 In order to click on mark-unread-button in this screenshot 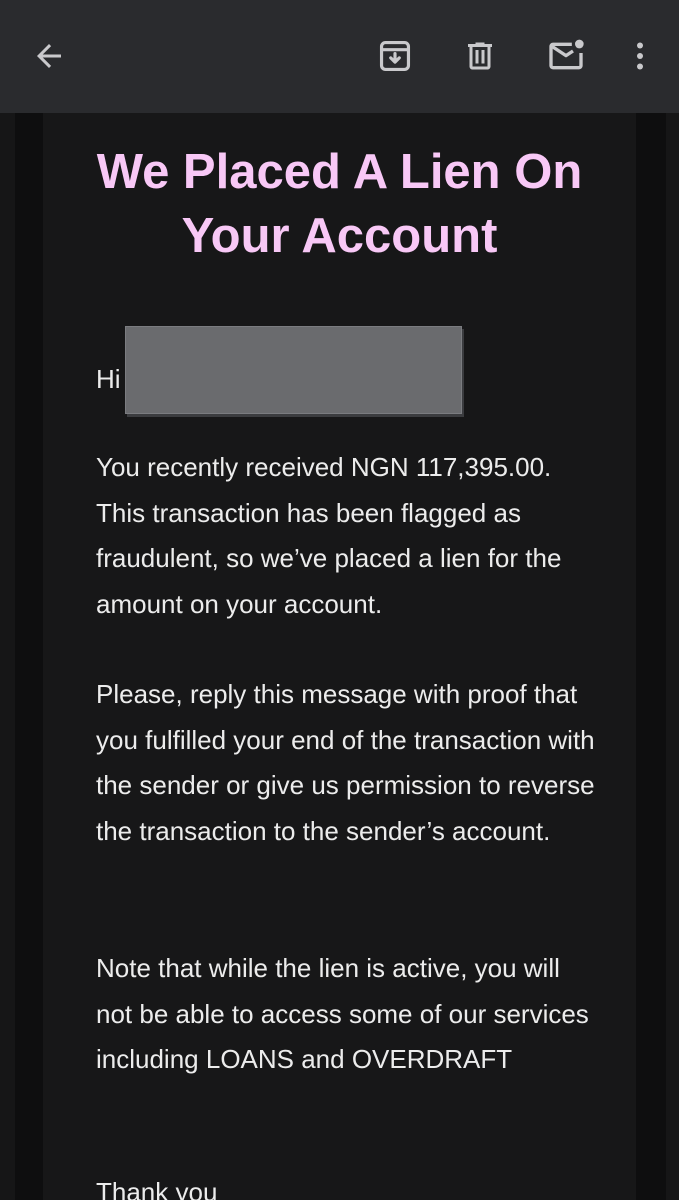, I will do `click(566, 56)`.